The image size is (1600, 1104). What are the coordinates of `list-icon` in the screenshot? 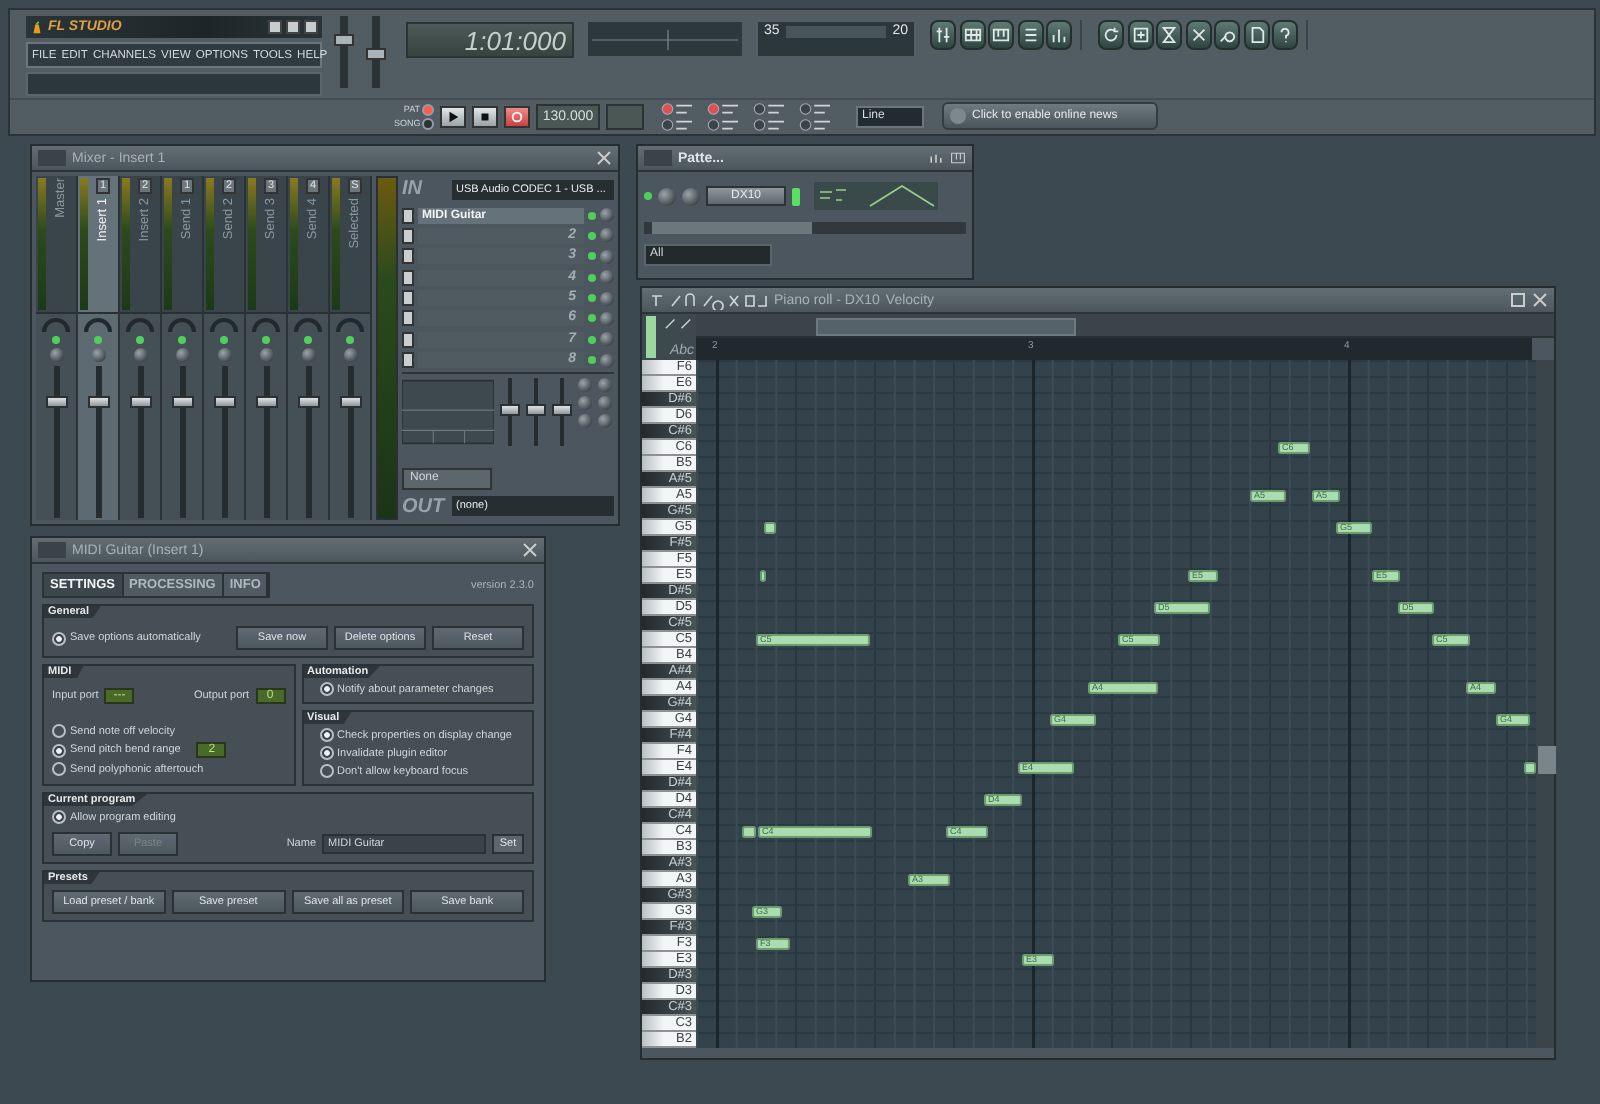 It's located at (1030, 35).